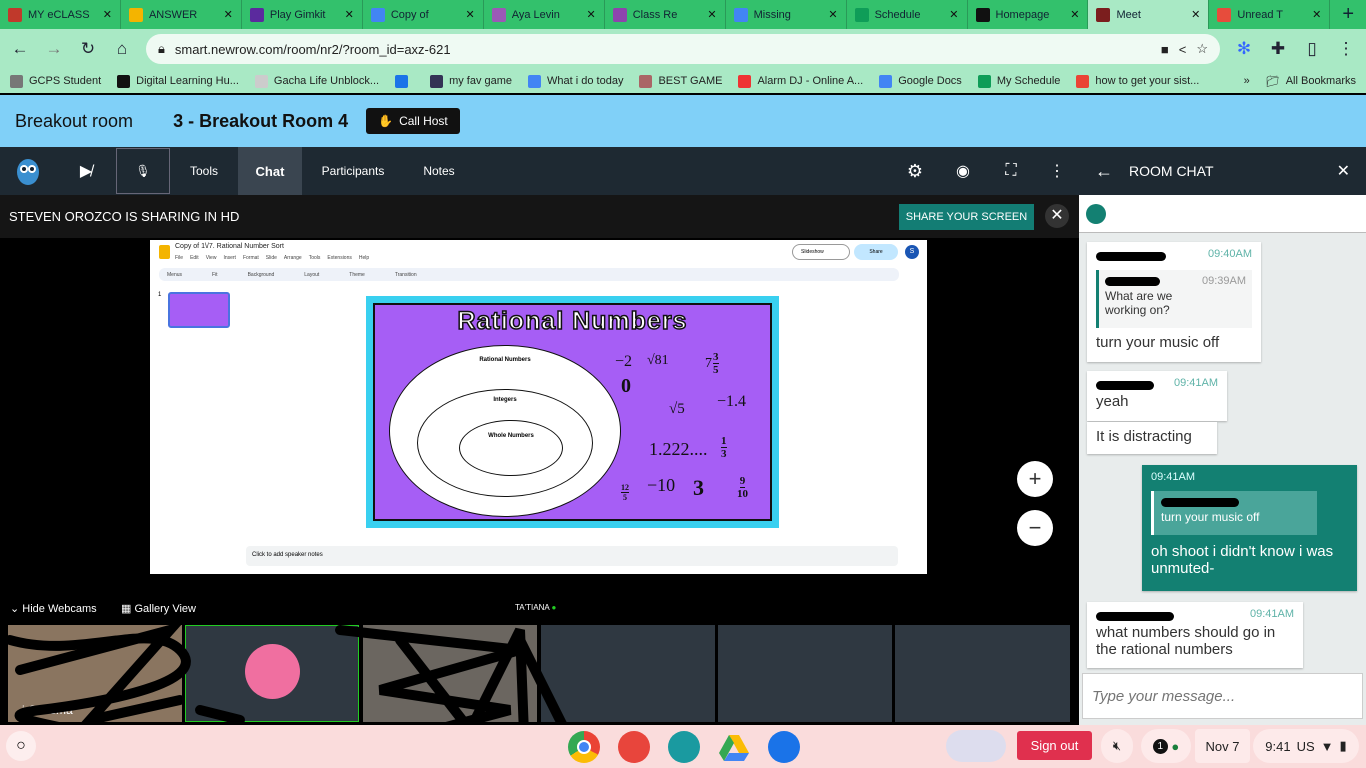  What do you see at coordinates (1183, 49) in the screenshot?
I see `share-icon: <` at bounding box center [1183, 49].